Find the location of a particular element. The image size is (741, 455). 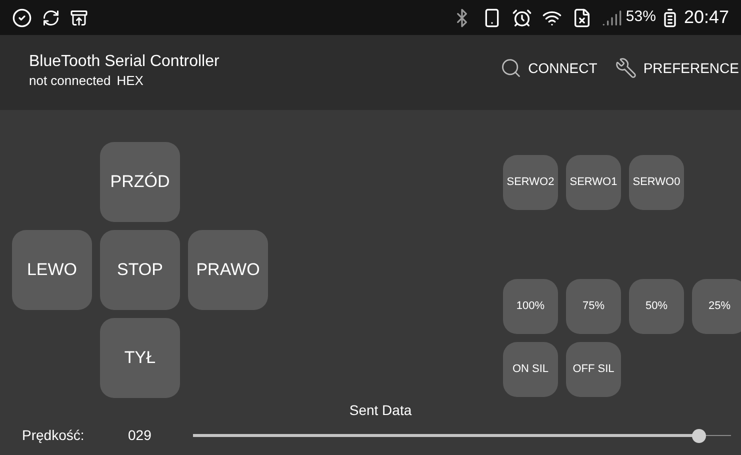

wrench-icon is located at coordinates (626, 68).